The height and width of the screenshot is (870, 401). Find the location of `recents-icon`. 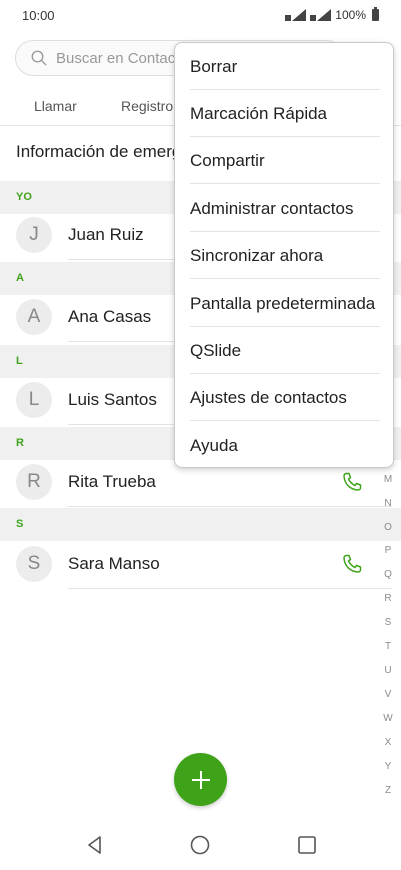

recents-icon is located at coordinates (307, 845).